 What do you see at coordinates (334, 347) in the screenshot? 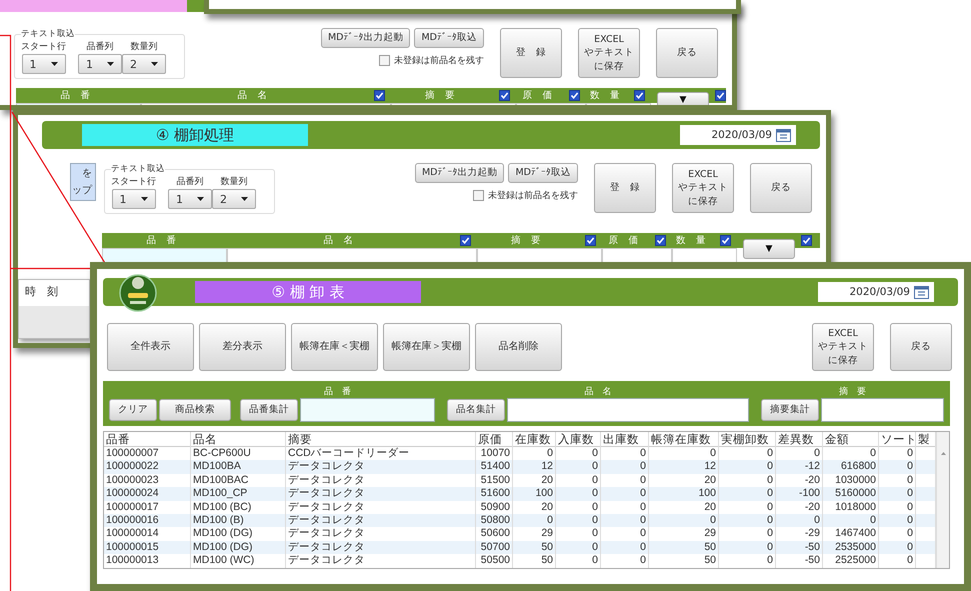
I see `action-button: 帳簿在庫＜実棚` at bounding box center [334, 347].